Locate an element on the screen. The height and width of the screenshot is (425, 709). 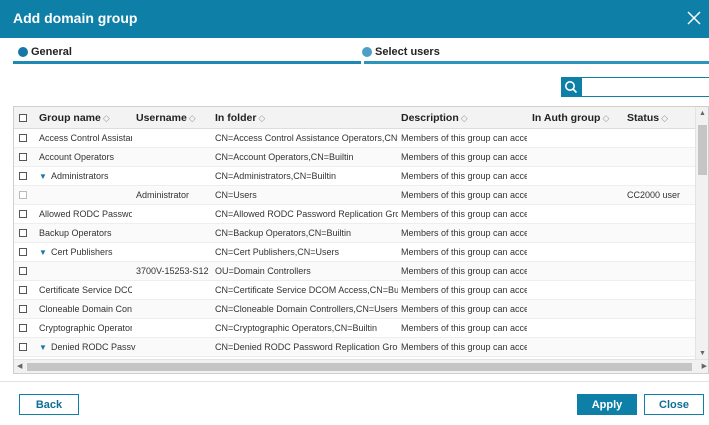
cell-in-folder: CN=Account Operators,CN=Builtin is located at coordinates (284, 157).